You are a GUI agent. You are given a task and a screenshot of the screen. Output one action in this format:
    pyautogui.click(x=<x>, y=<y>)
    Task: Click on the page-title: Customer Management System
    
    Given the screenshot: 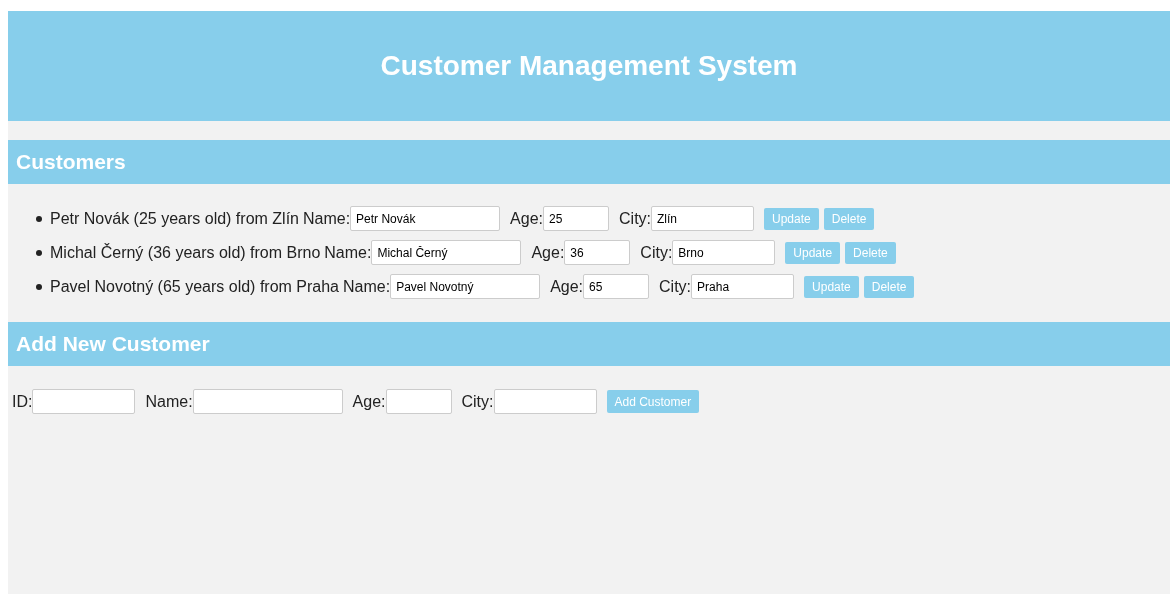 What is the action you would take?
    pyautogui.click(x=589, y=66)
    